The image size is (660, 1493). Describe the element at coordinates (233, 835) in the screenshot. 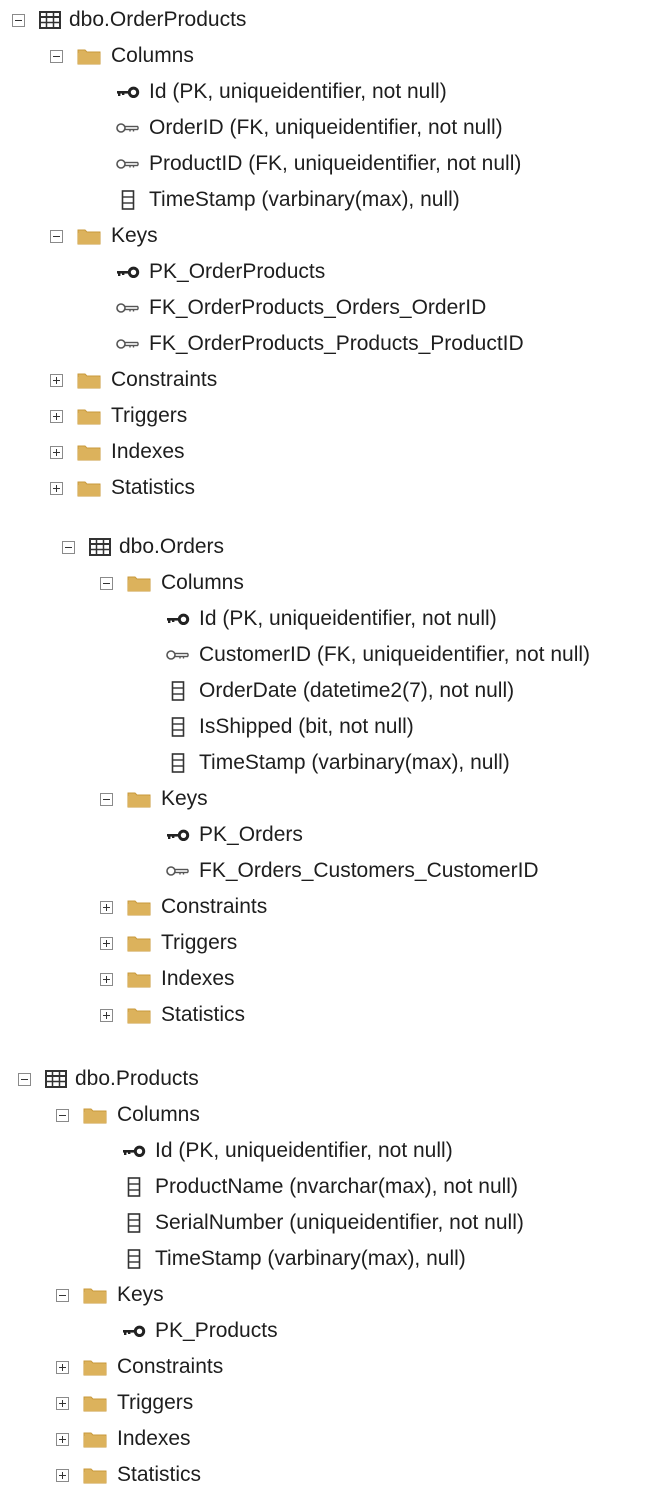

I see `tree-item: PK_Orders` at that location.